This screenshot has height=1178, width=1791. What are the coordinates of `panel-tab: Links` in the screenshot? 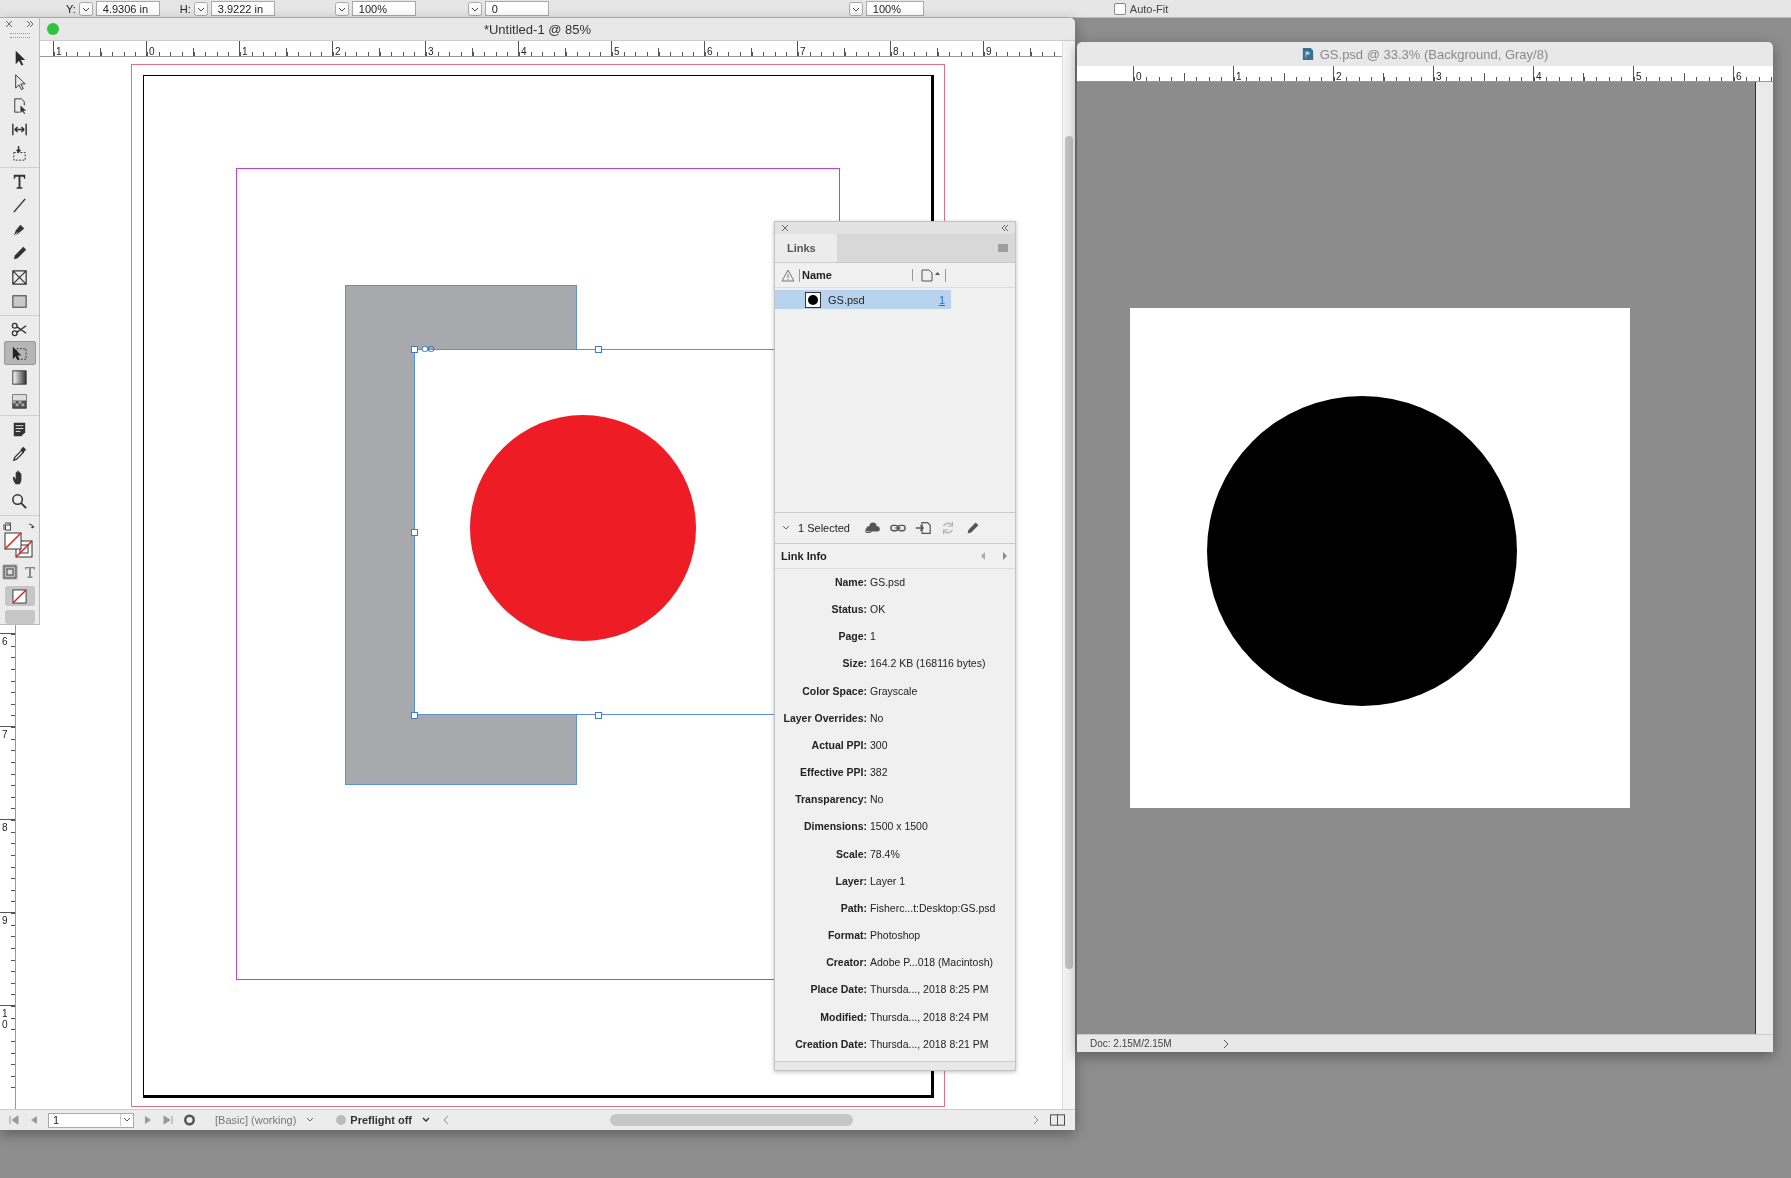 It's located at (806, 248).